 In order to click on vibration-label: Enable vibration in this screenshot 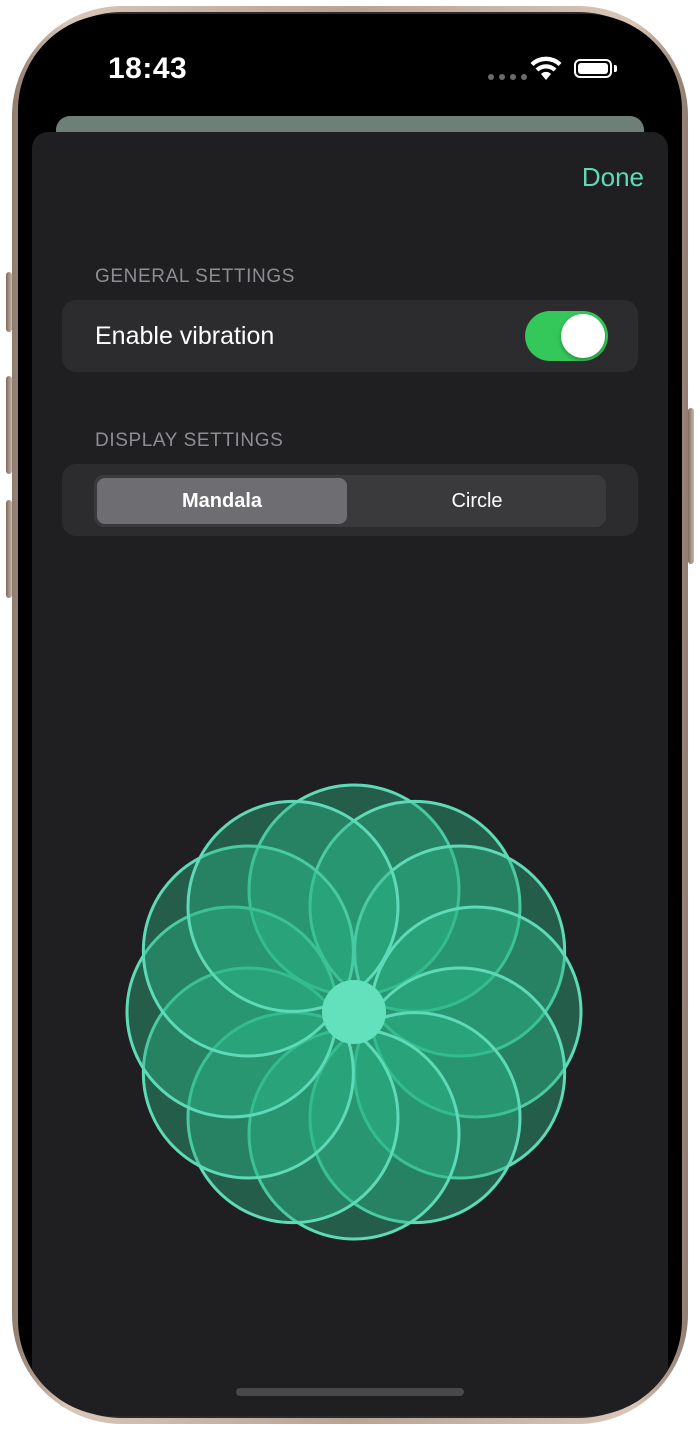, I will do `click(185, 336)`.